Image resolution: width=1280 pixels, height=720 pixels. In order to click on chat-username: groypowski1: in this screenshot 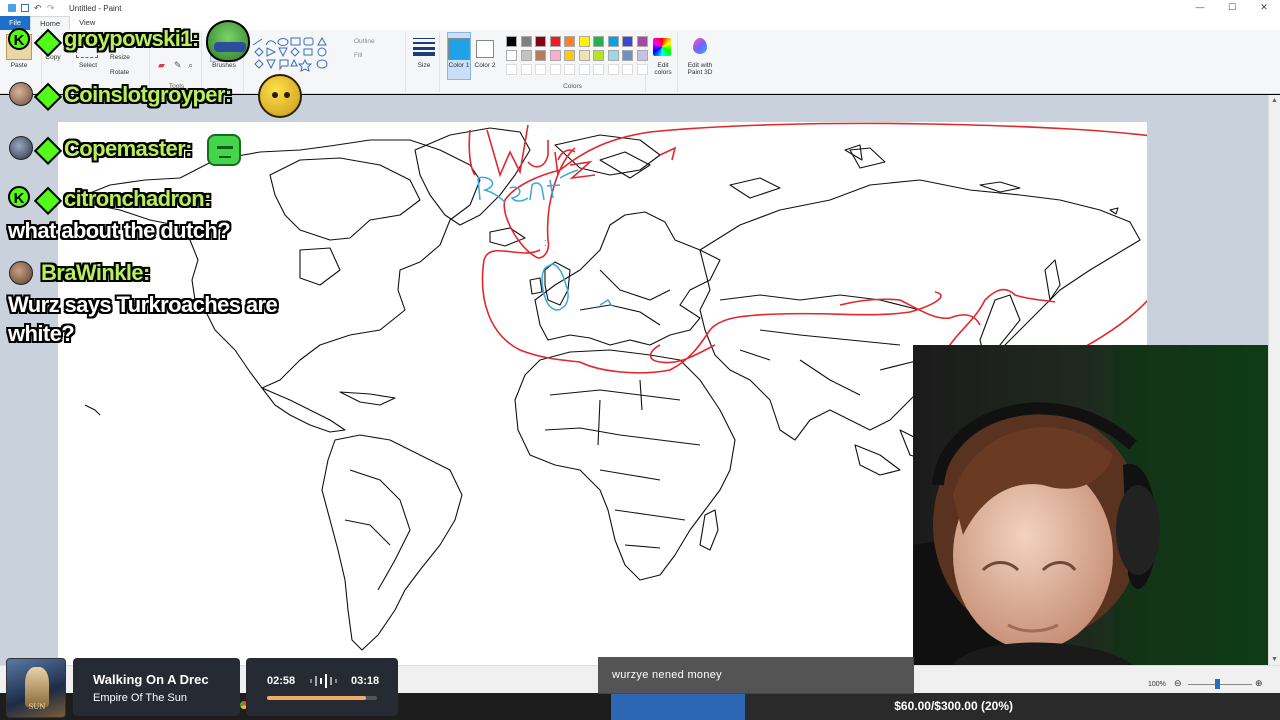, I will do `click(131, 38)`.